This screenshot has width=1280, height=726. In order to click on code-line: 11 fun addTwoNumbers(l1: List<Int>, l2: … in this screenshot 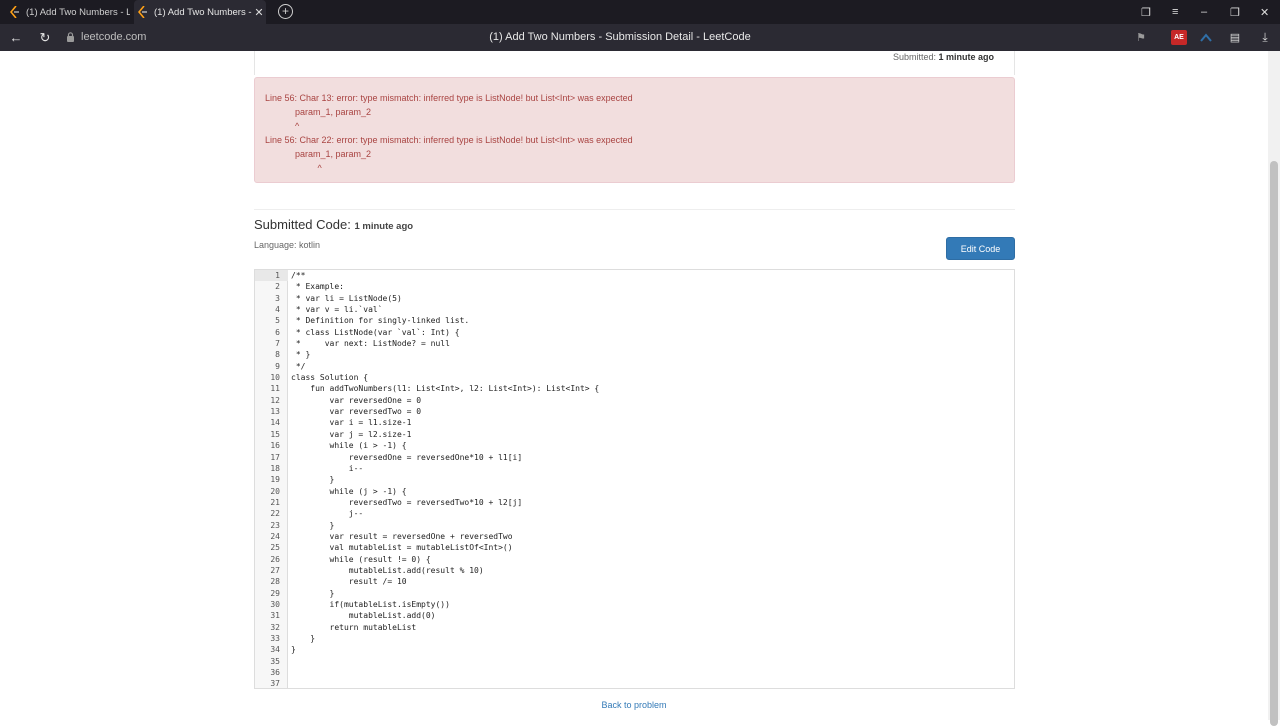, I will do `click(634, 388)`.